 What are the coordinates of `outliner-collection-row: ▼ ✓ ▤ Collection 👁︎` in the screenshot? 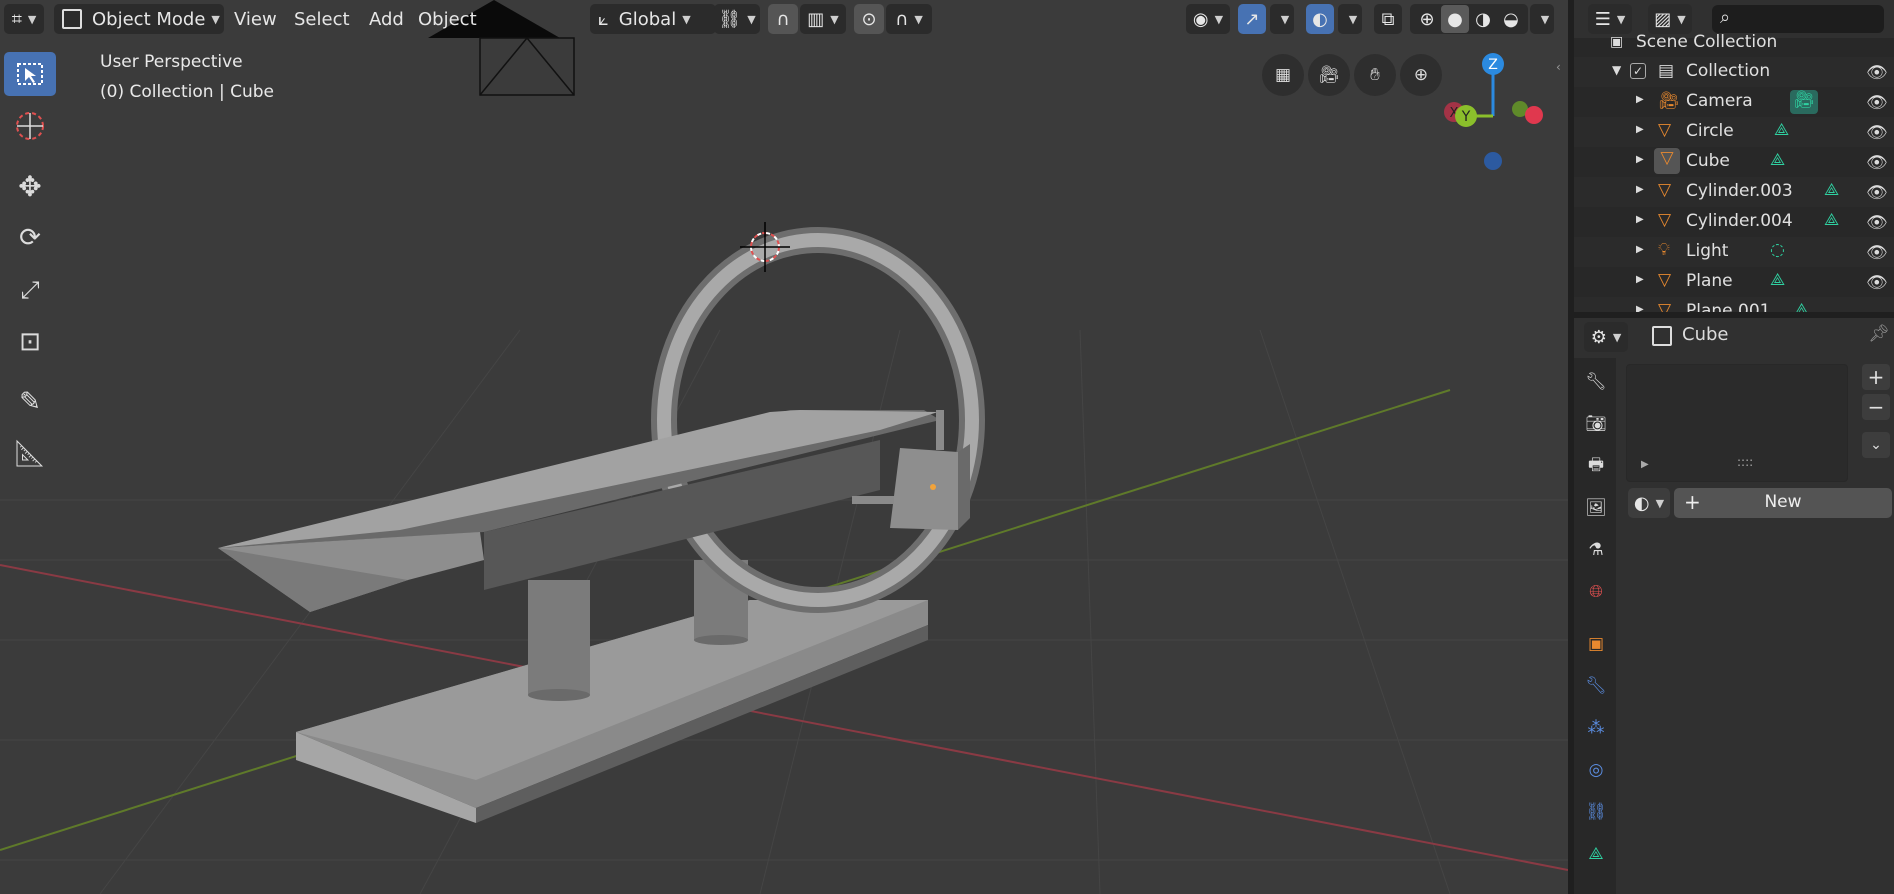 It's located at (1734, 72).